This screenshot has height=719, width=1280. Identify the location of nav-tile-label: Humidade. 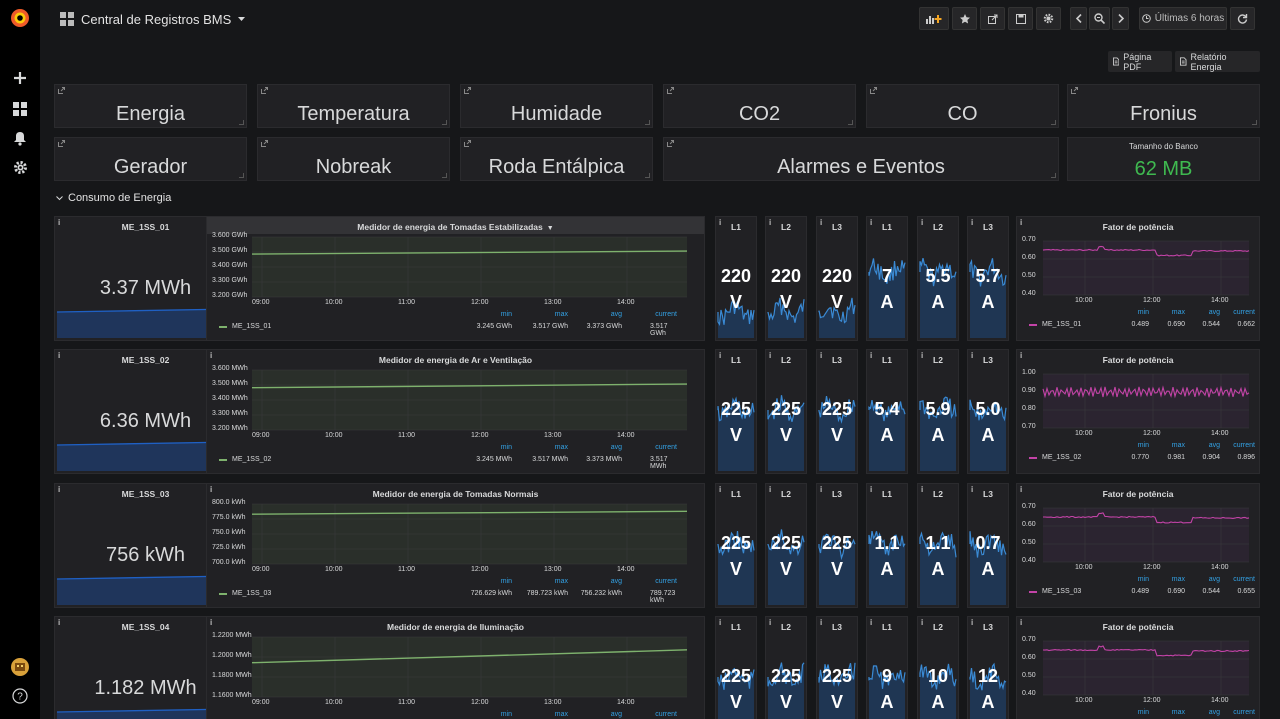
(556, 114).